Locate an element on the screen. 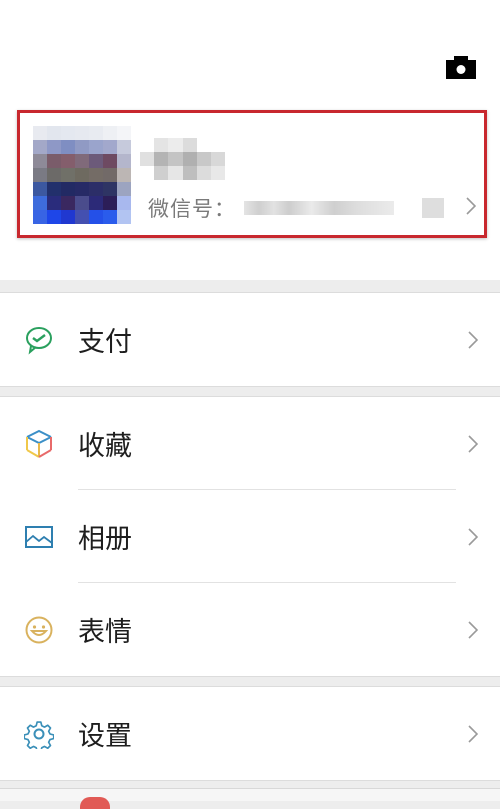 This screenshot has height=809, width=500. menu-group-settings: 设置 is located at coordinates (250, 733).